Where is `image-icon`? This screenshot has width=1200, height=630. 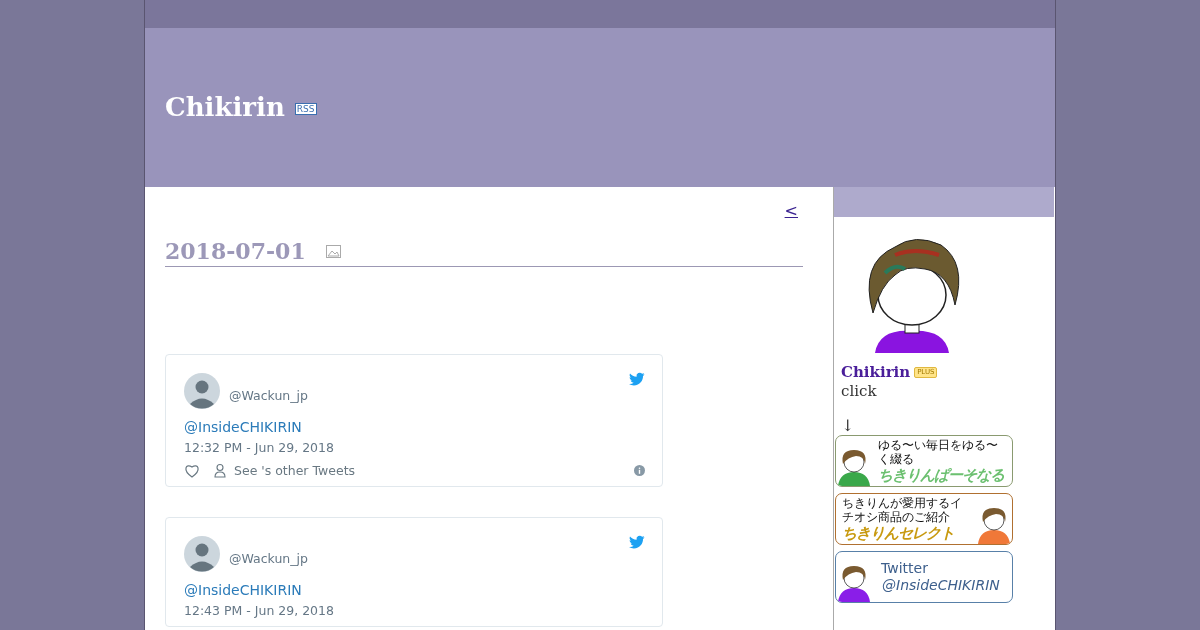 image-icon is located at coordinates (333, 251).